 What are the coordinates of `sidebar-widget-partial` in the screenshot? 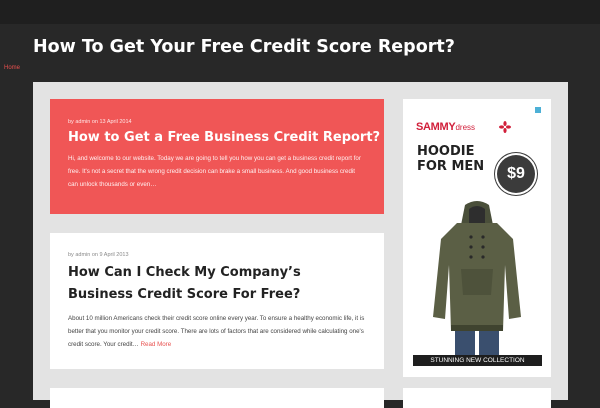 It's located at (477, 398).